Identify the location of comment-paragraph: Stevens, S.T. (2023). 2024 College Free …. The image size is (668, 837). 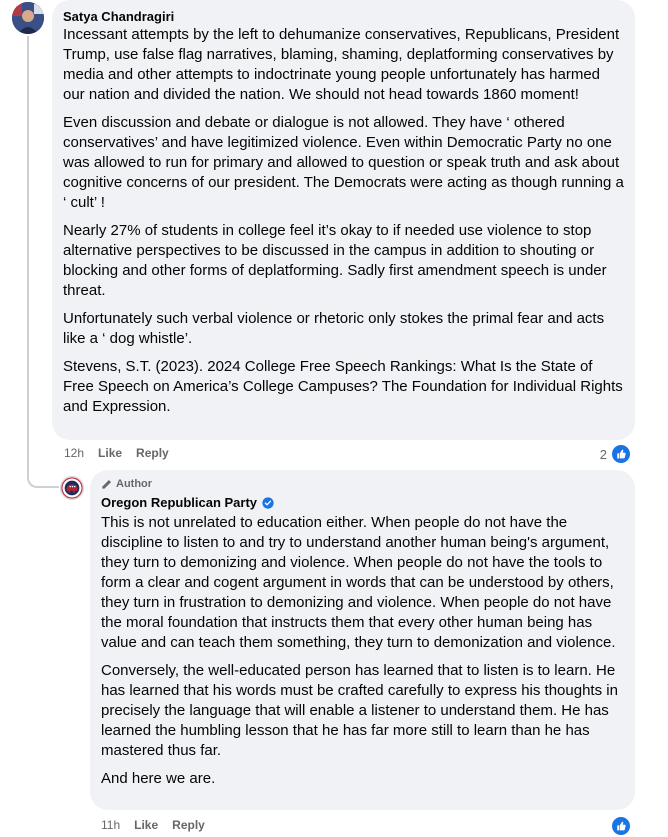
(343, 386).